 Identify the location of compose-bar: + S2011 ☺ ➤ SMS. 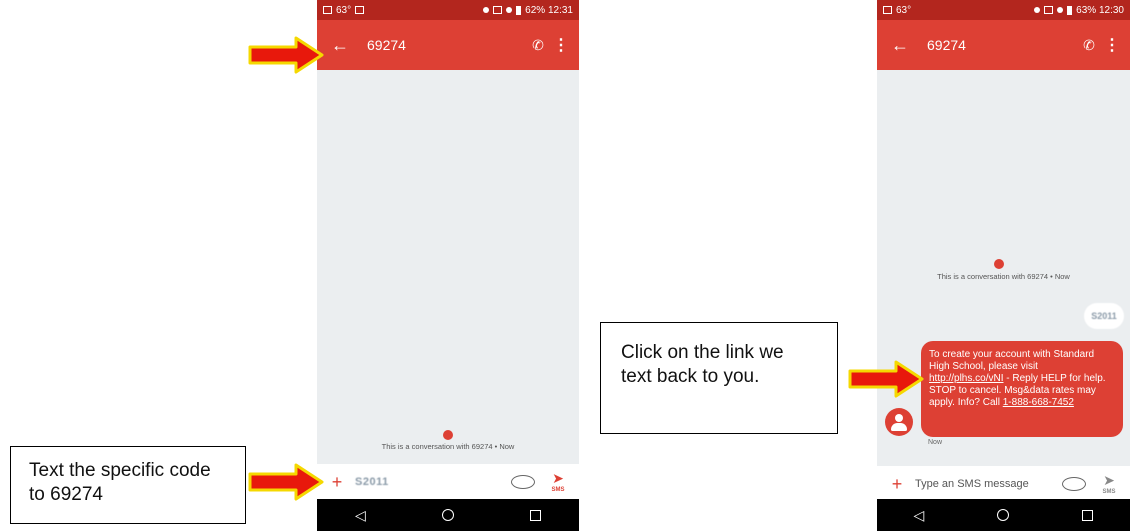
(448, 482).